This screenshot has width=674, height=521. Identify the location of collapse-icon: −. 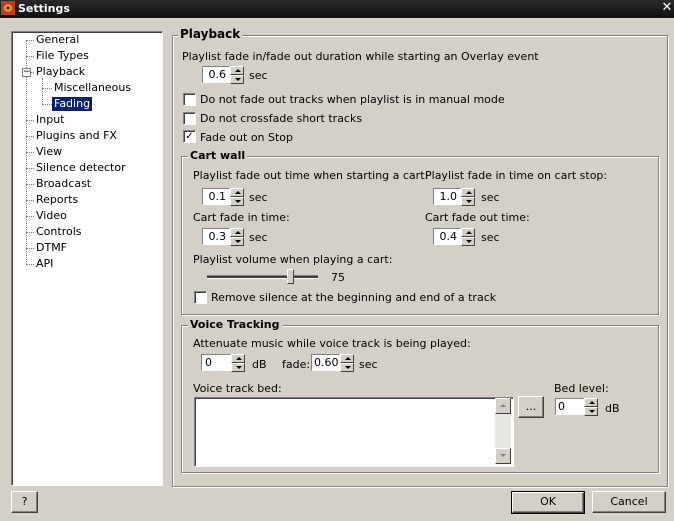
(26, 72).